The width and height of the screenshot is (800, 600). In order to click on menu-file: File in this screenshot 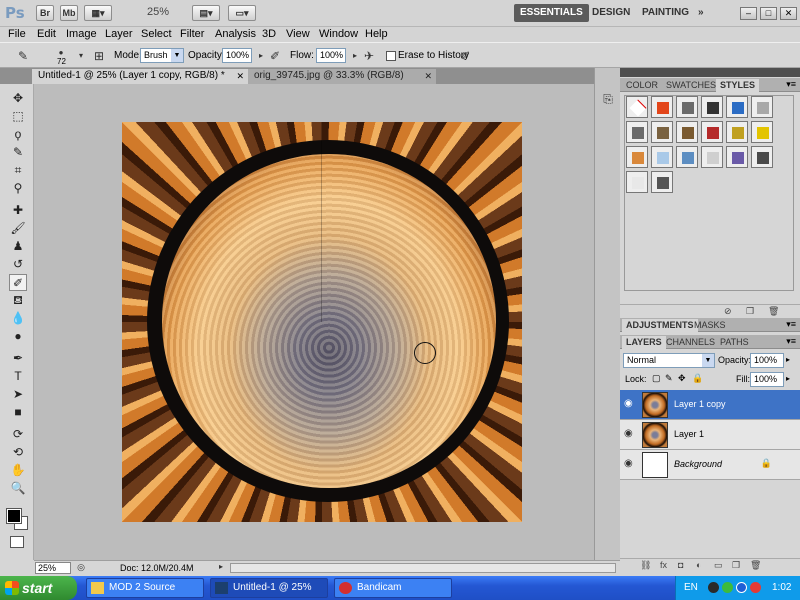, I will do `click(17, 34)`.